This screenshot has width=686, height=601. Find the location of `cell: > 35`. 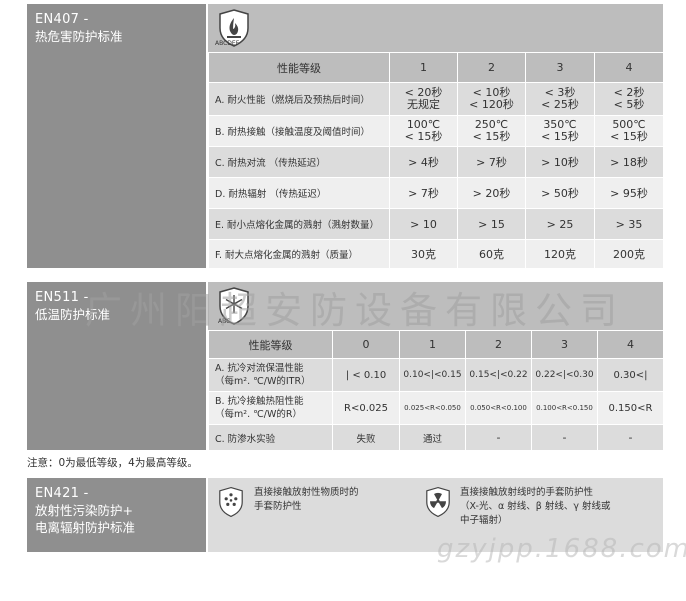

cell: > 35 is located at coordinates (629, 224).